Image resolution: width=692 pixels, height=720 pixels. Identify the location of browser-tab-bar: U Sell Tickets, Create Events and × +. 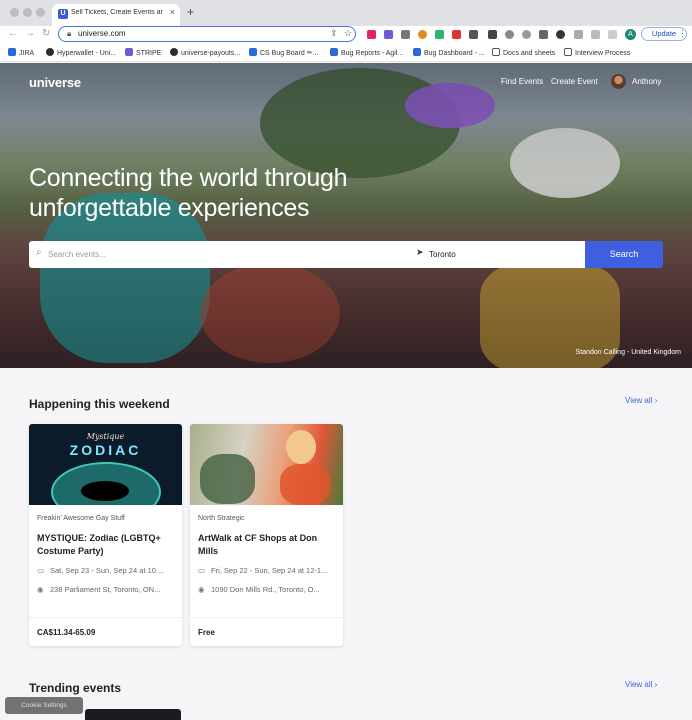
(346, 13).